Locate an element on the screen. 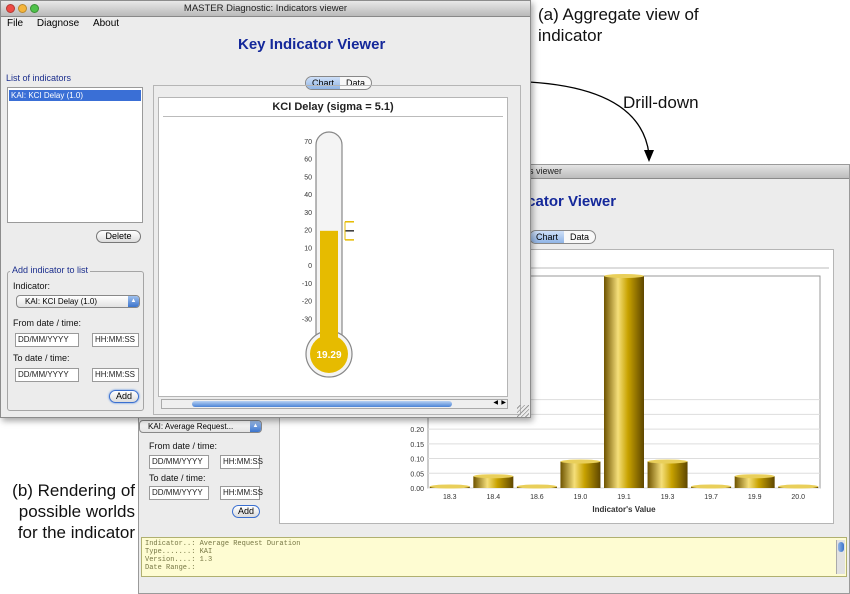 Image resolution: width=850 pixels, height=594 pixels. y-tick-label: 0.10 is located at coordinates (417, 460).